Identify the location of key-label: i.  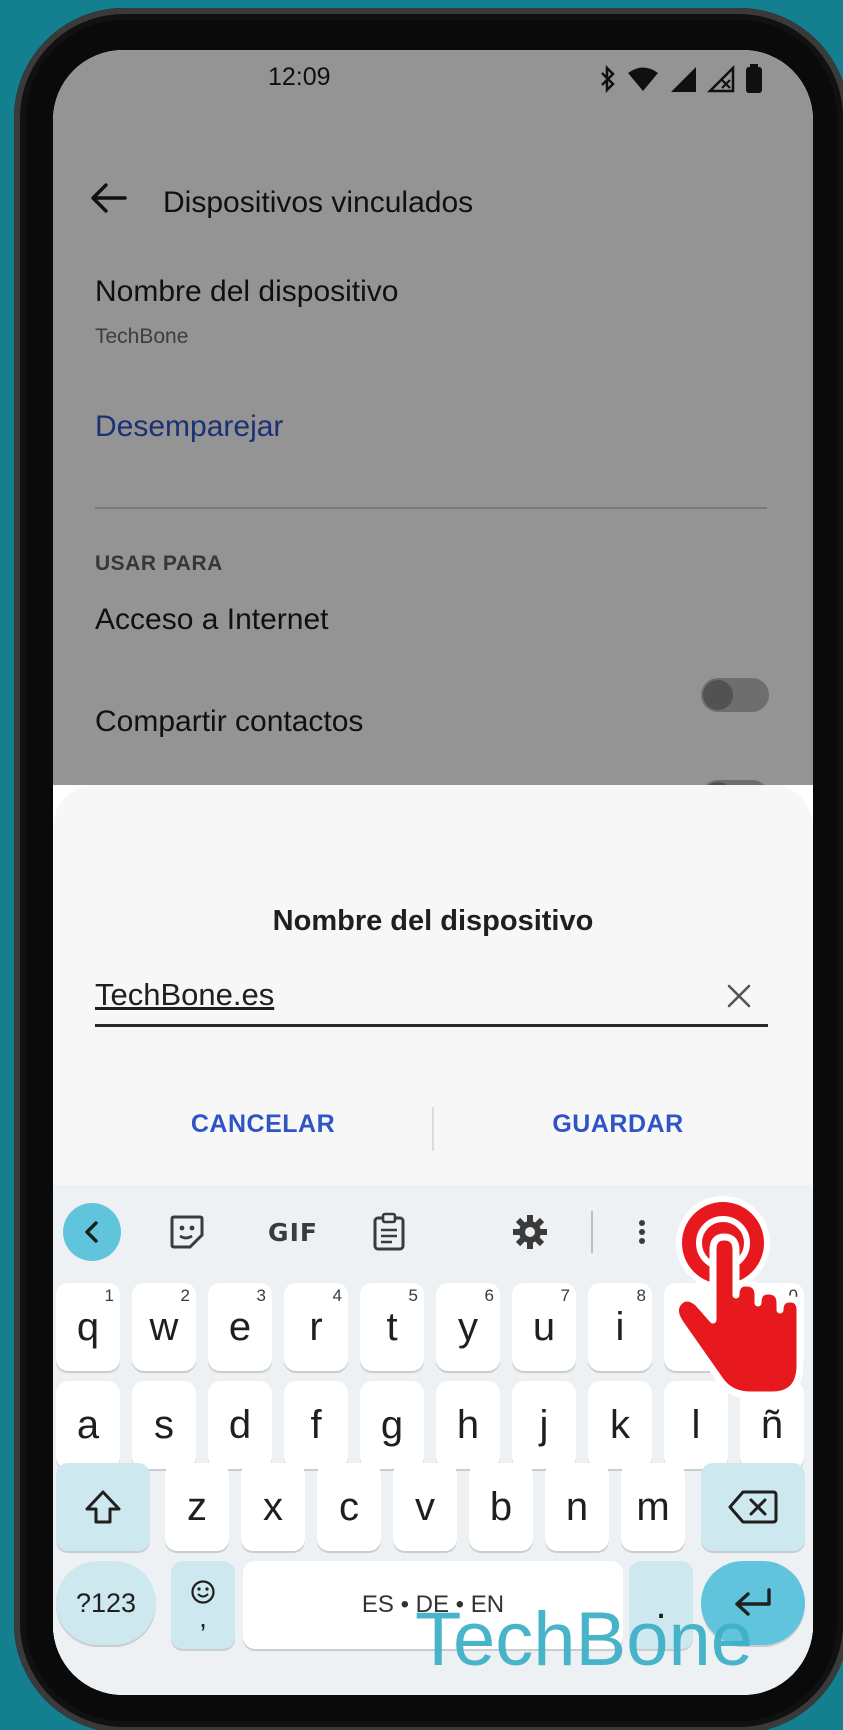
(620, 1326).